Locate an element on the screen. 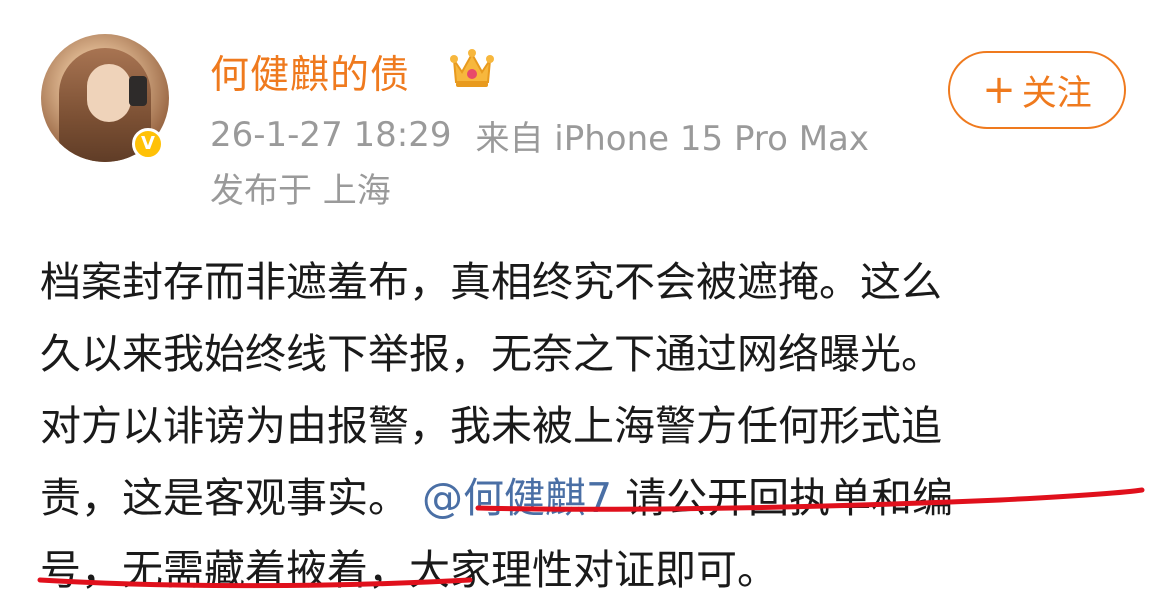 This screenshot has height=613, width=1170. post-meta: 26-1-27 18:29 来自 iPhone 15 Pro Max is located at coordinates (540, 135).